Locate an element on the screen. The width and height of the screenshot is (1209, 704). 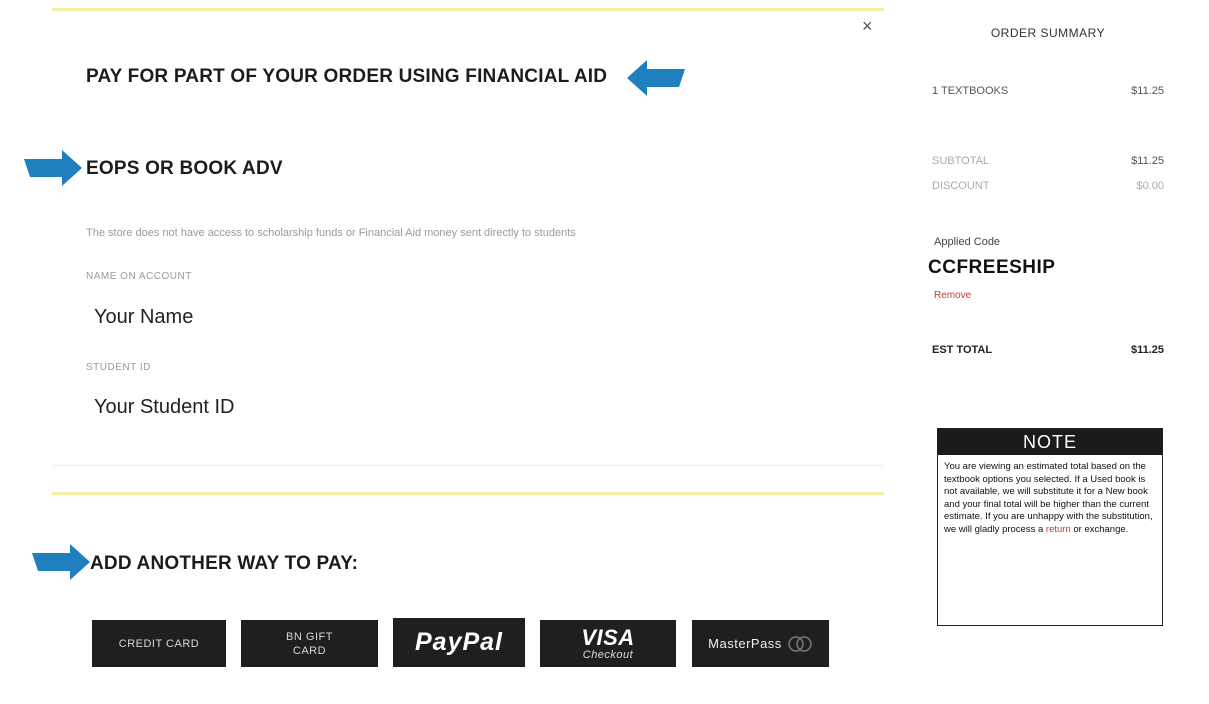
summary-discount-label: DISCOUNT is located at coordinates (961, 186).